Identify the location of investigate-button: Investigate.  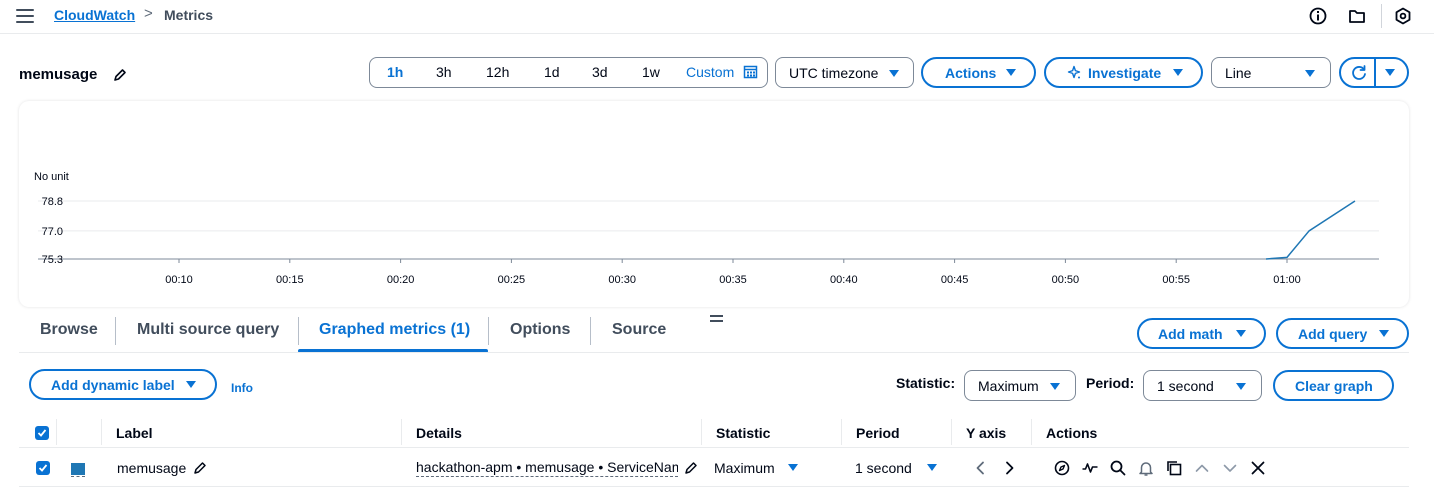
(1123, 72).